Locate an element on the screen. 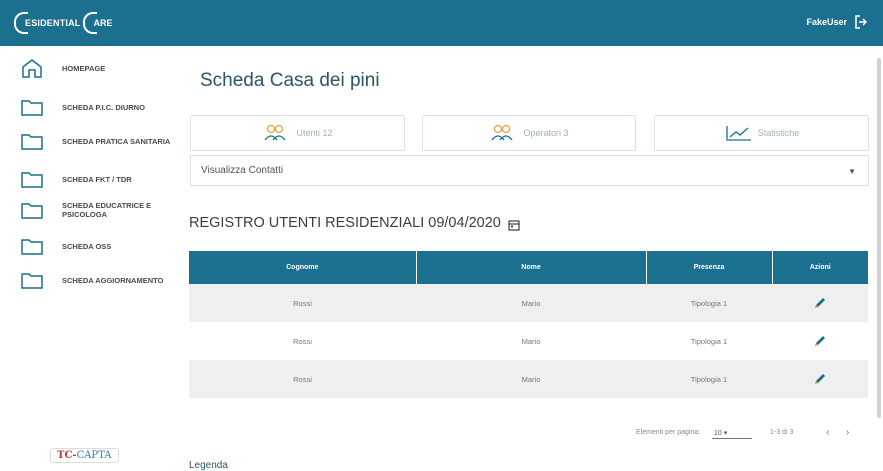 The width and height of the screenshot is (883, 471). contacts-dropdown: Visualizza Contatti ▼ is located at coordinates (529, 170).